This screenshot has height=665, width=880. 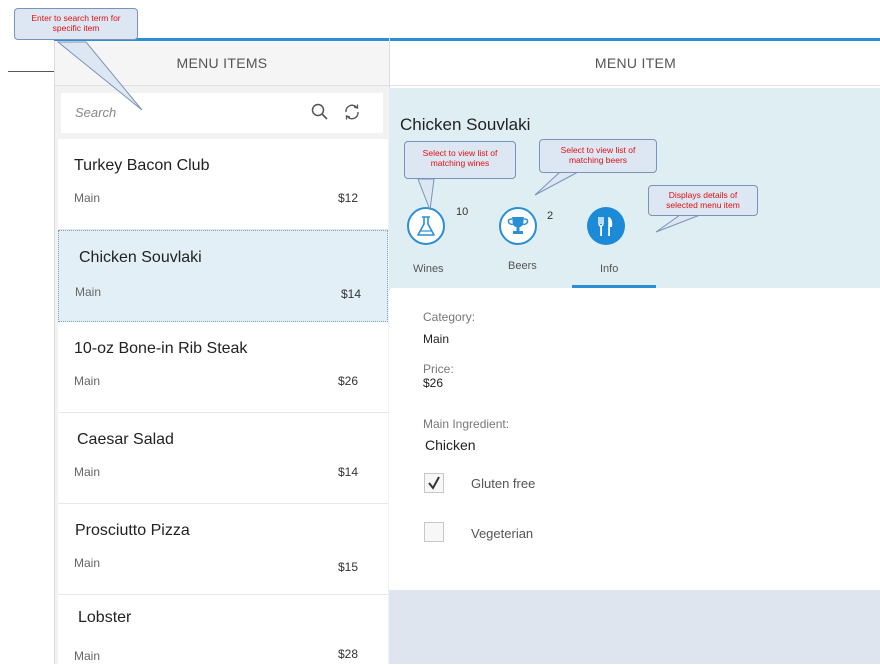 What do you see at coordinates (703, 200) in the screenshot?
I see `info-callout: Displays details of selected menu item` at bounding box center [703, 200].